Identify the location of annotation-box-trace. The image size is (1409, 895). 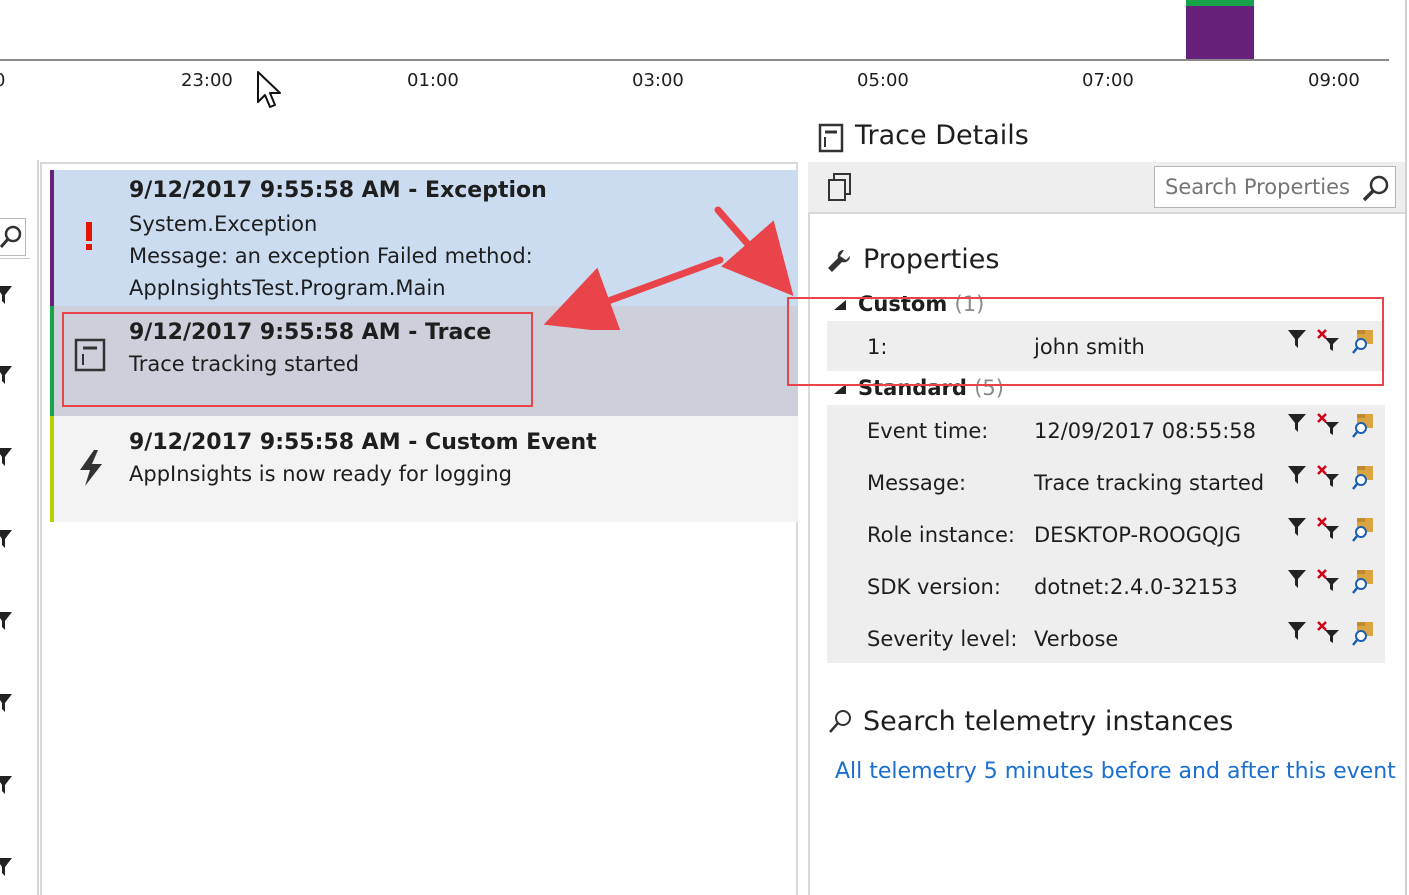
(297, 359).